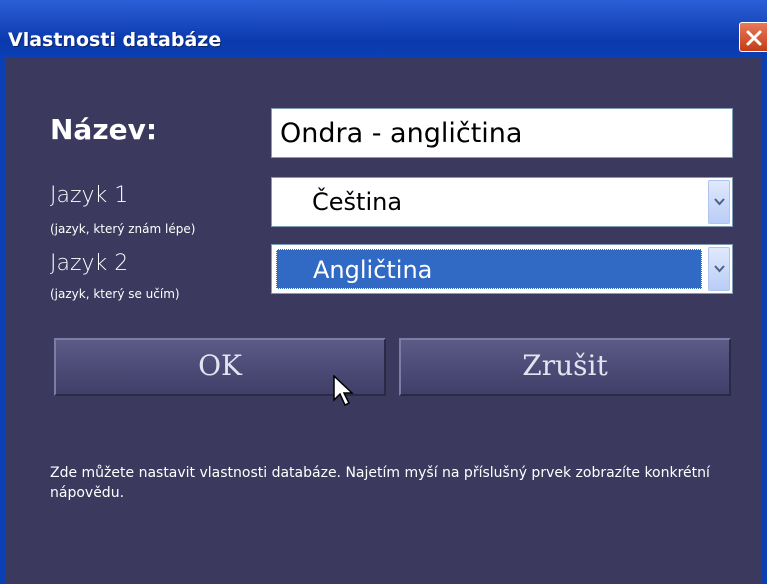 The width and height of the screenshot is (767, 584). I want to click on lang2-select: Angličtina, so click(502, 269).